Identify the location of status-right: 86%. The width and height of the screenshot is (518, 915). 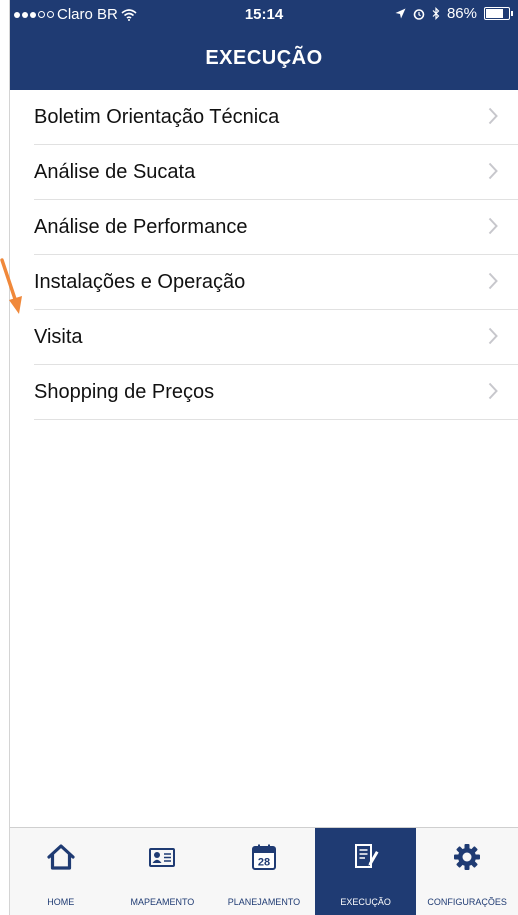
(454, 13).